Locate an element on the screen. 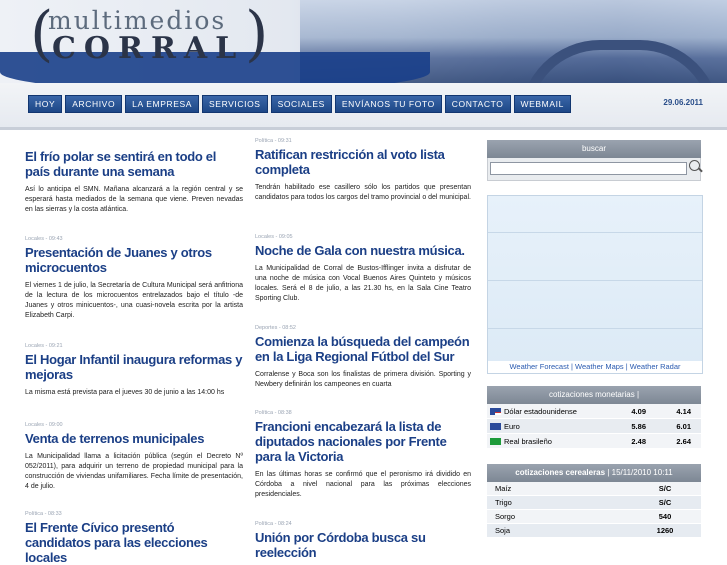  news-title: Unión por Córdoba busca su reelección is located at coordinates (363, 545).